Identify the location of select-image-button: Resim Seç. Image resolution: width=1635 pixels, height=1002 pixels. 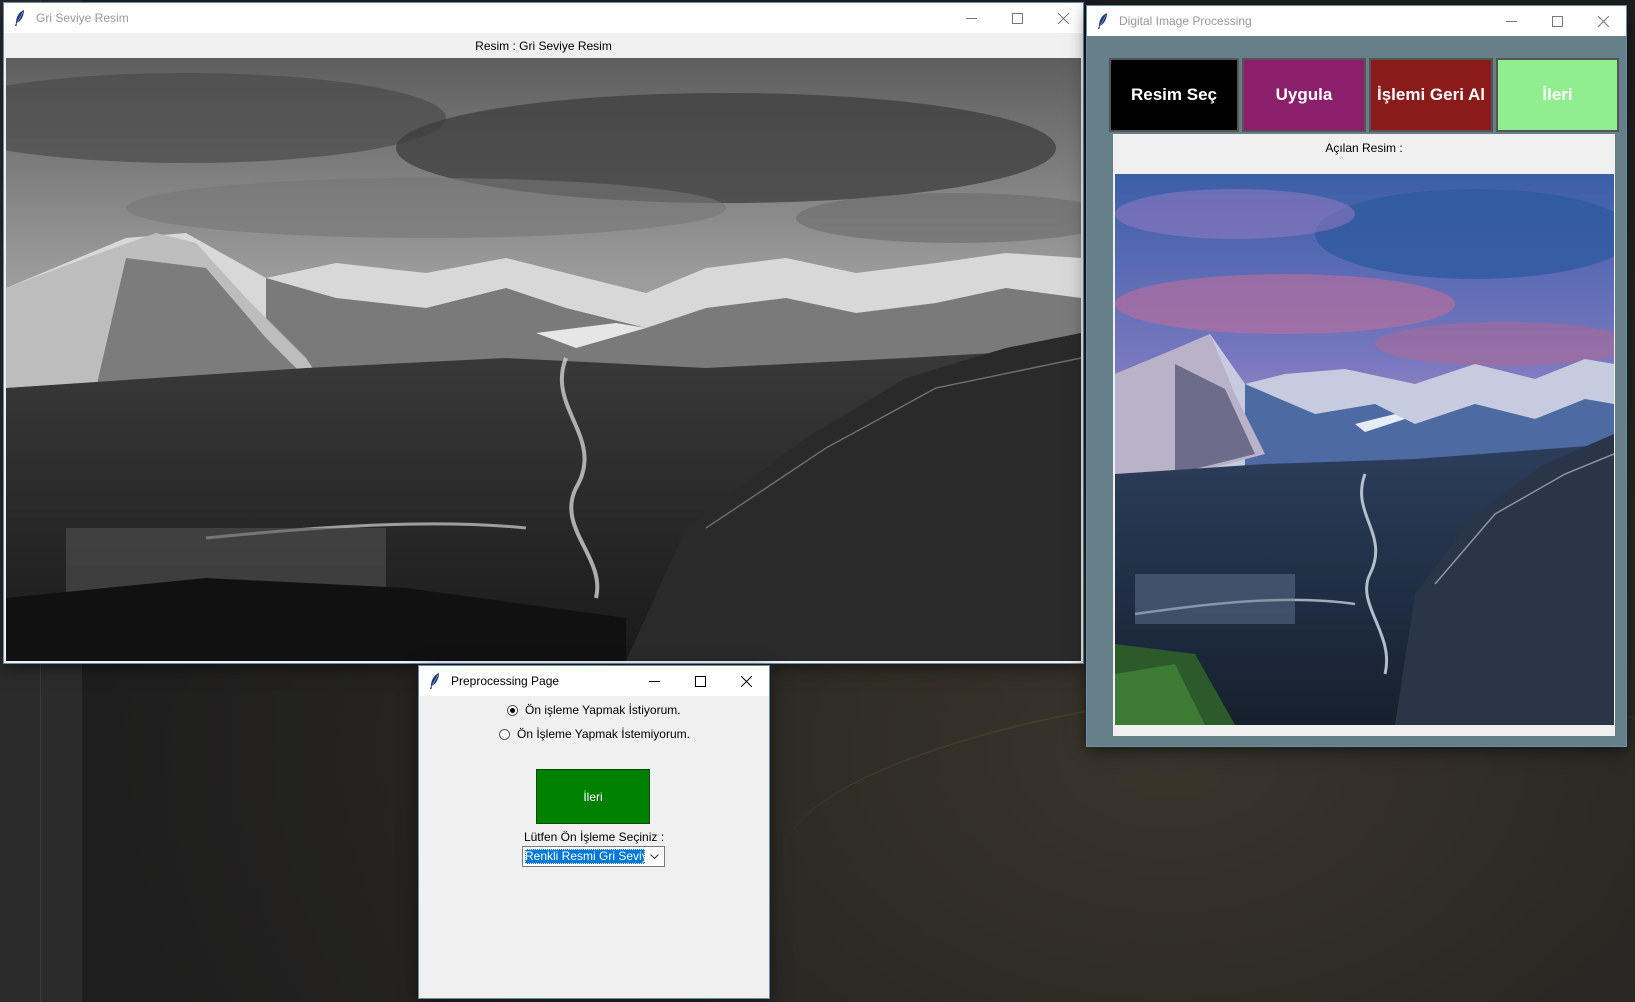
(1174, 95).